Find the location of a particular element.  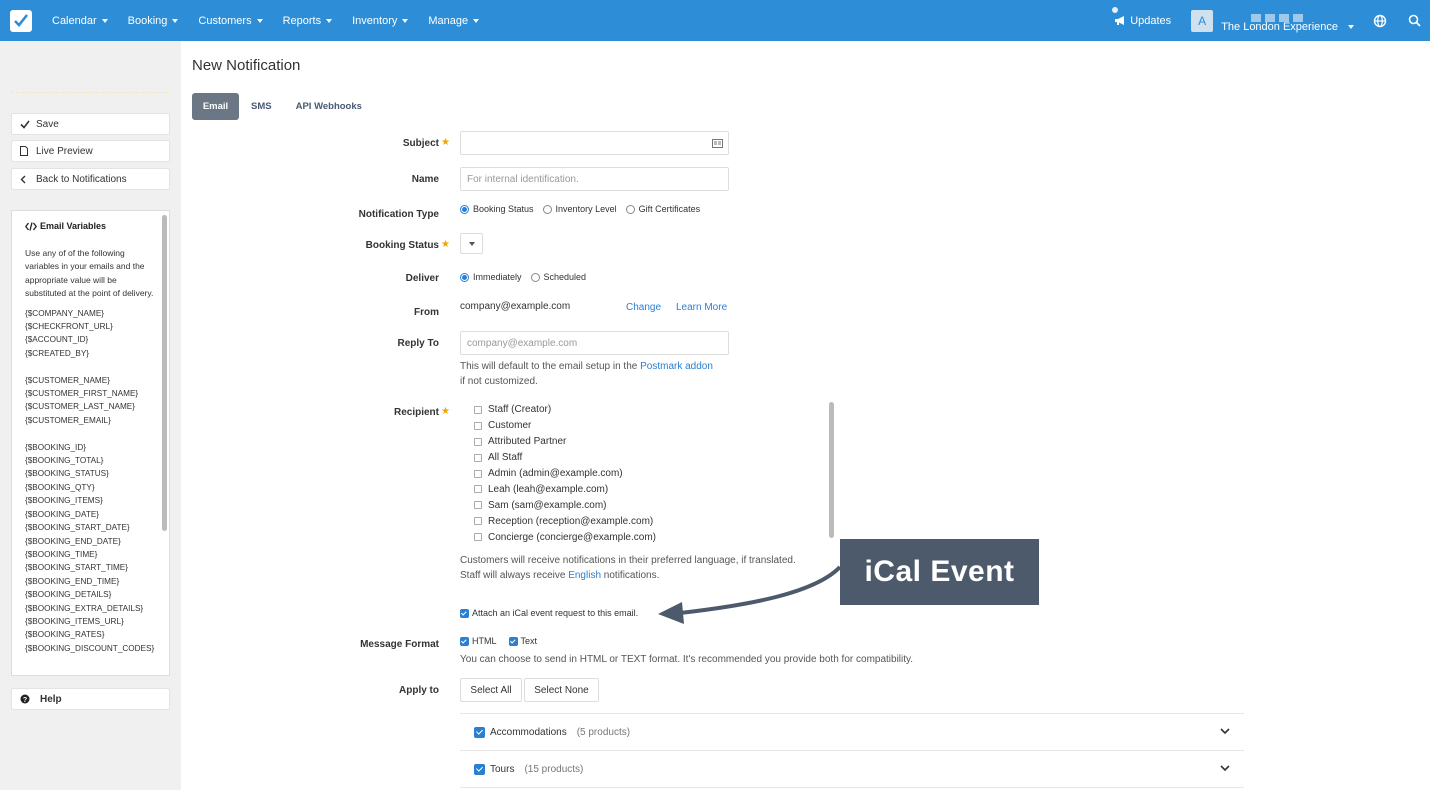

account-menu: The London Experience is located at coordinates (1287, 21).